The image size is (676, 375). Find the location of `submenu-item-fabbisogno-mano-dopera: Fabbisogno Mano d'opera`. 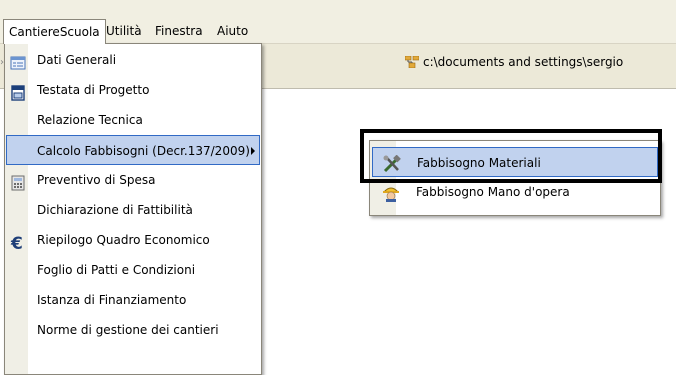

submenu-item-fabbisogno-mano-dopera: Fabbisogno Mano d'opera is located at coordinates (515, 192).